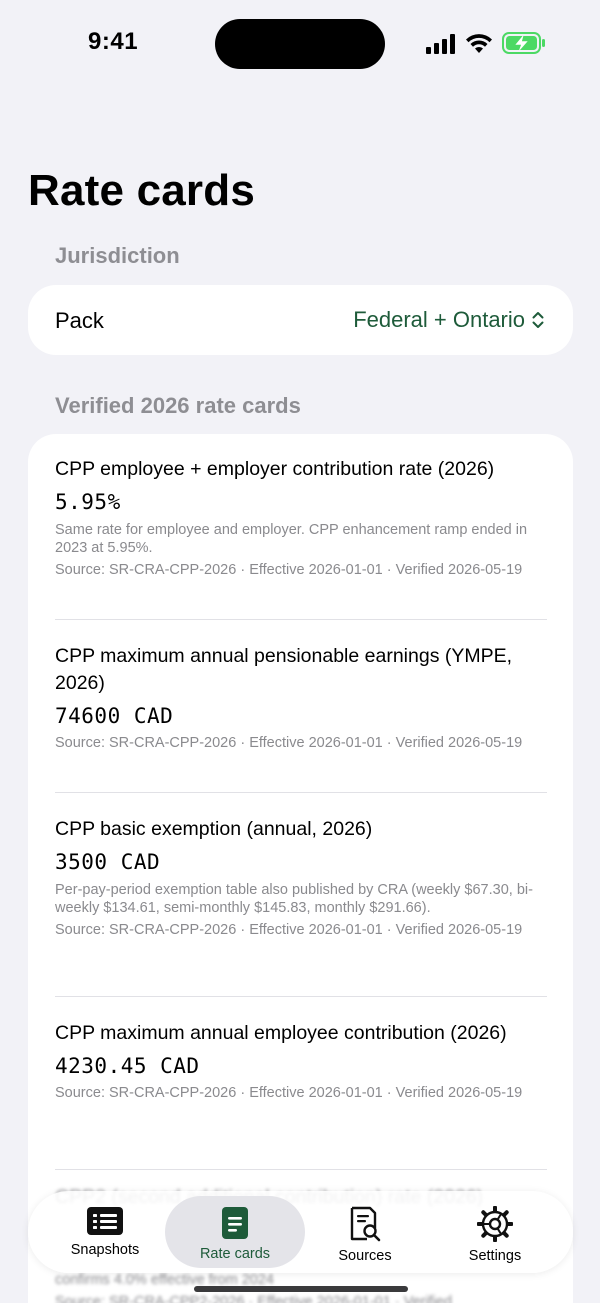 The width and height of the screenshot is (600, 1303). Describe the element at coordinates (440, 44) in the screenshot. I see `cellular-signal-icon` at that location.